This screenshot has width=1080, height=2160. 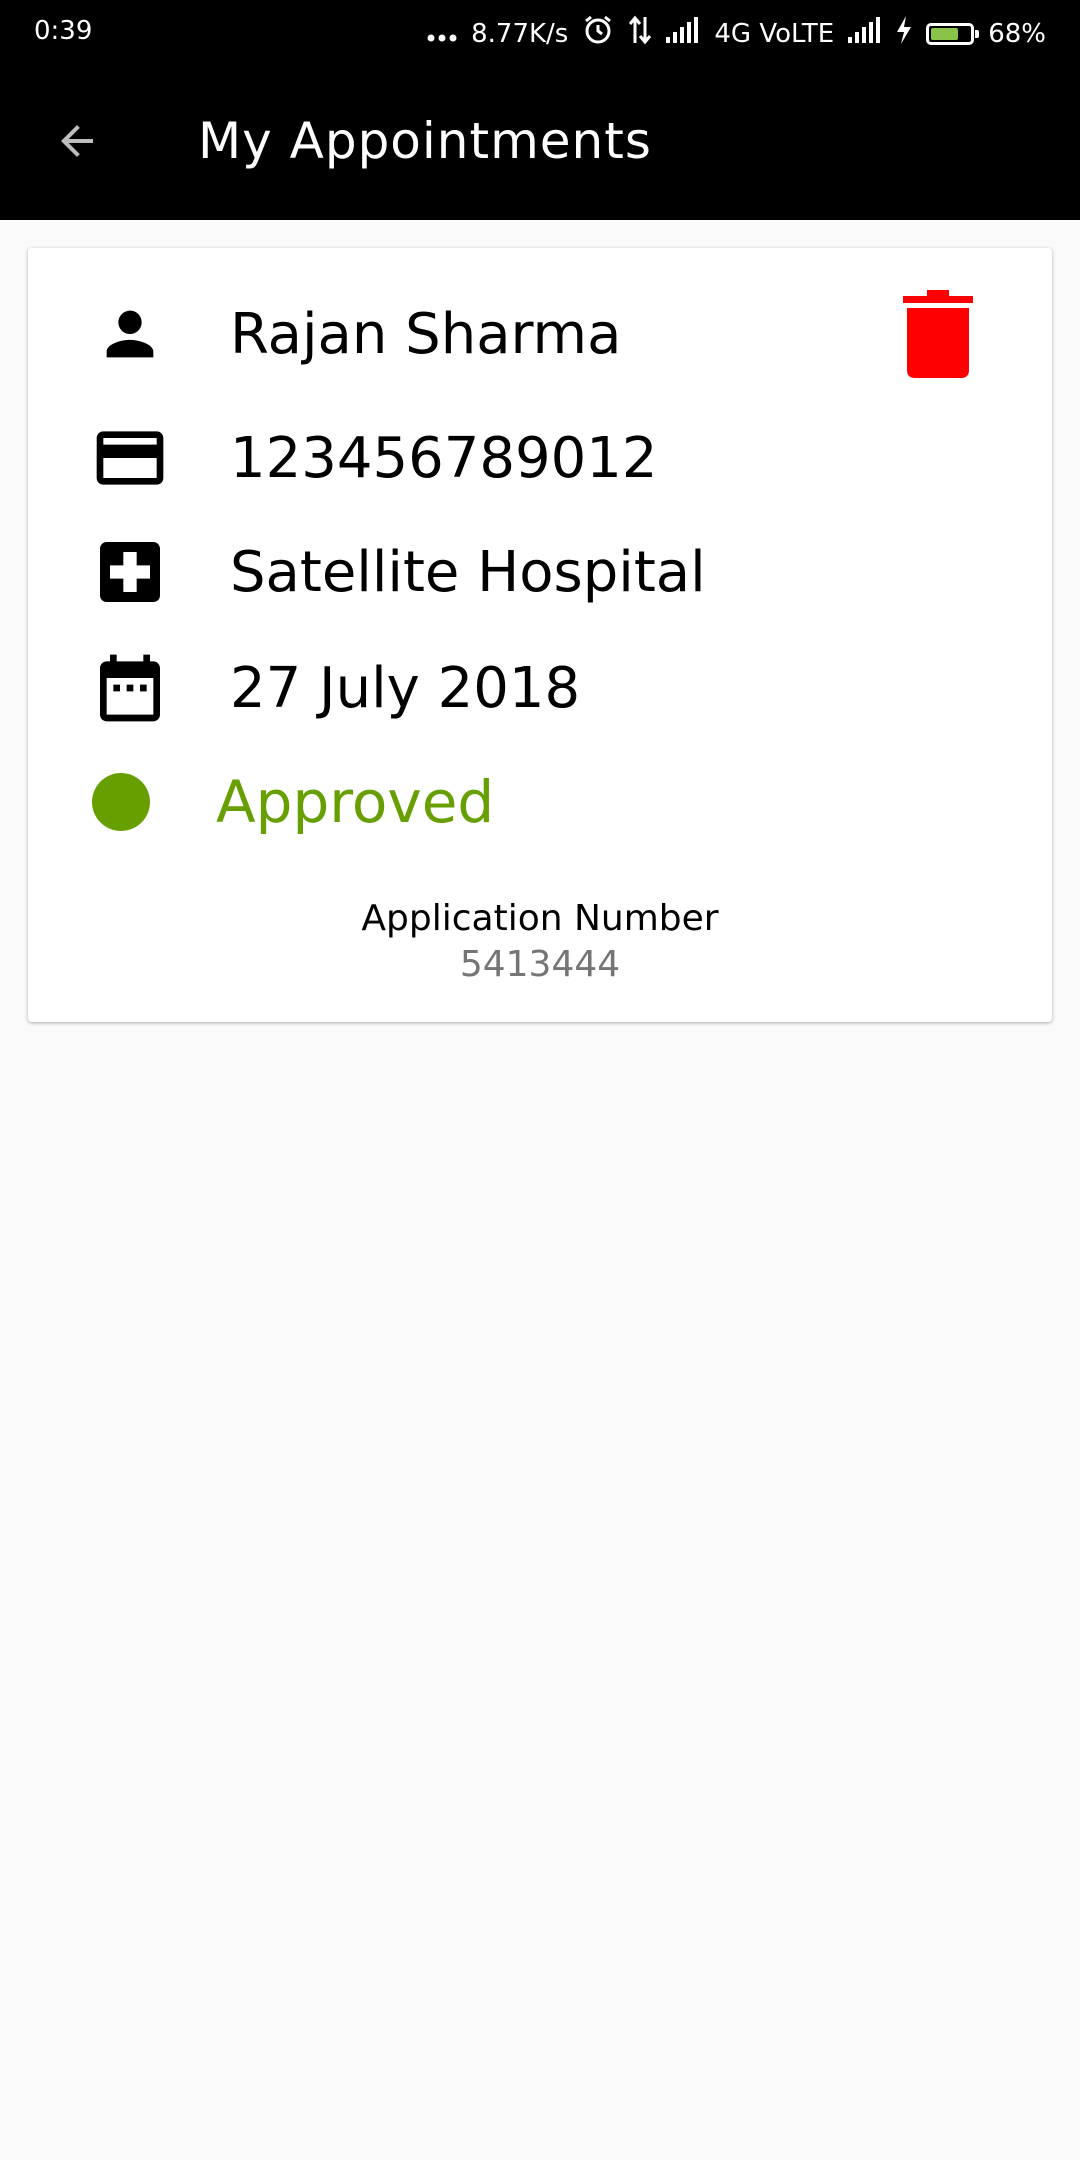 What do you see at coordinates (520, 33) in the screenshot?
I see `network-speed: 8.77K/s` at bounding box center [520, 33].